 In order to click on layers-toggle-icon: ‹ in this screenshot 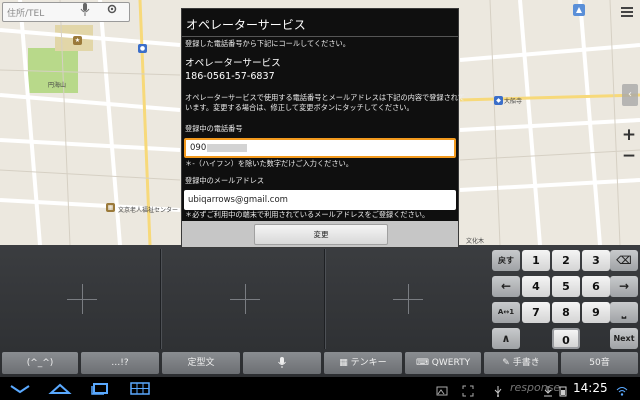, I will do `click(630, 95)`.